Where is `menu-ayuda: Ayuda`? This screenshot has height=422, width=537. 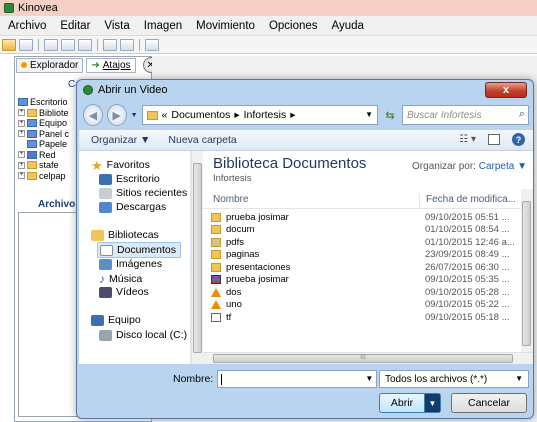 menu-ayuda: Ayuda is located at coordinates (348, 26).